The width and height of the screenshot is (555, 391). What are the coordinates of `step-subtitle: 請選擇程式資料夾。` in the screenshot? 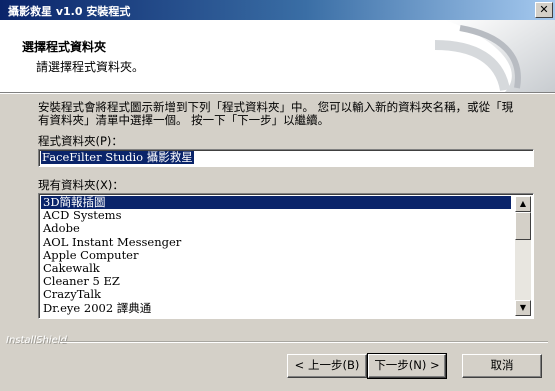 It's located at (90, 67).